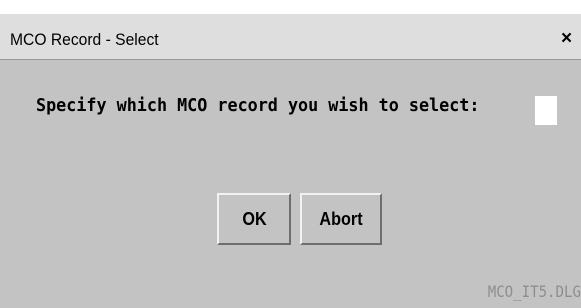  Describe the element at coordinates (84, 39) in the screenshot. I see `window-title: MCO Record - Select` at that location.